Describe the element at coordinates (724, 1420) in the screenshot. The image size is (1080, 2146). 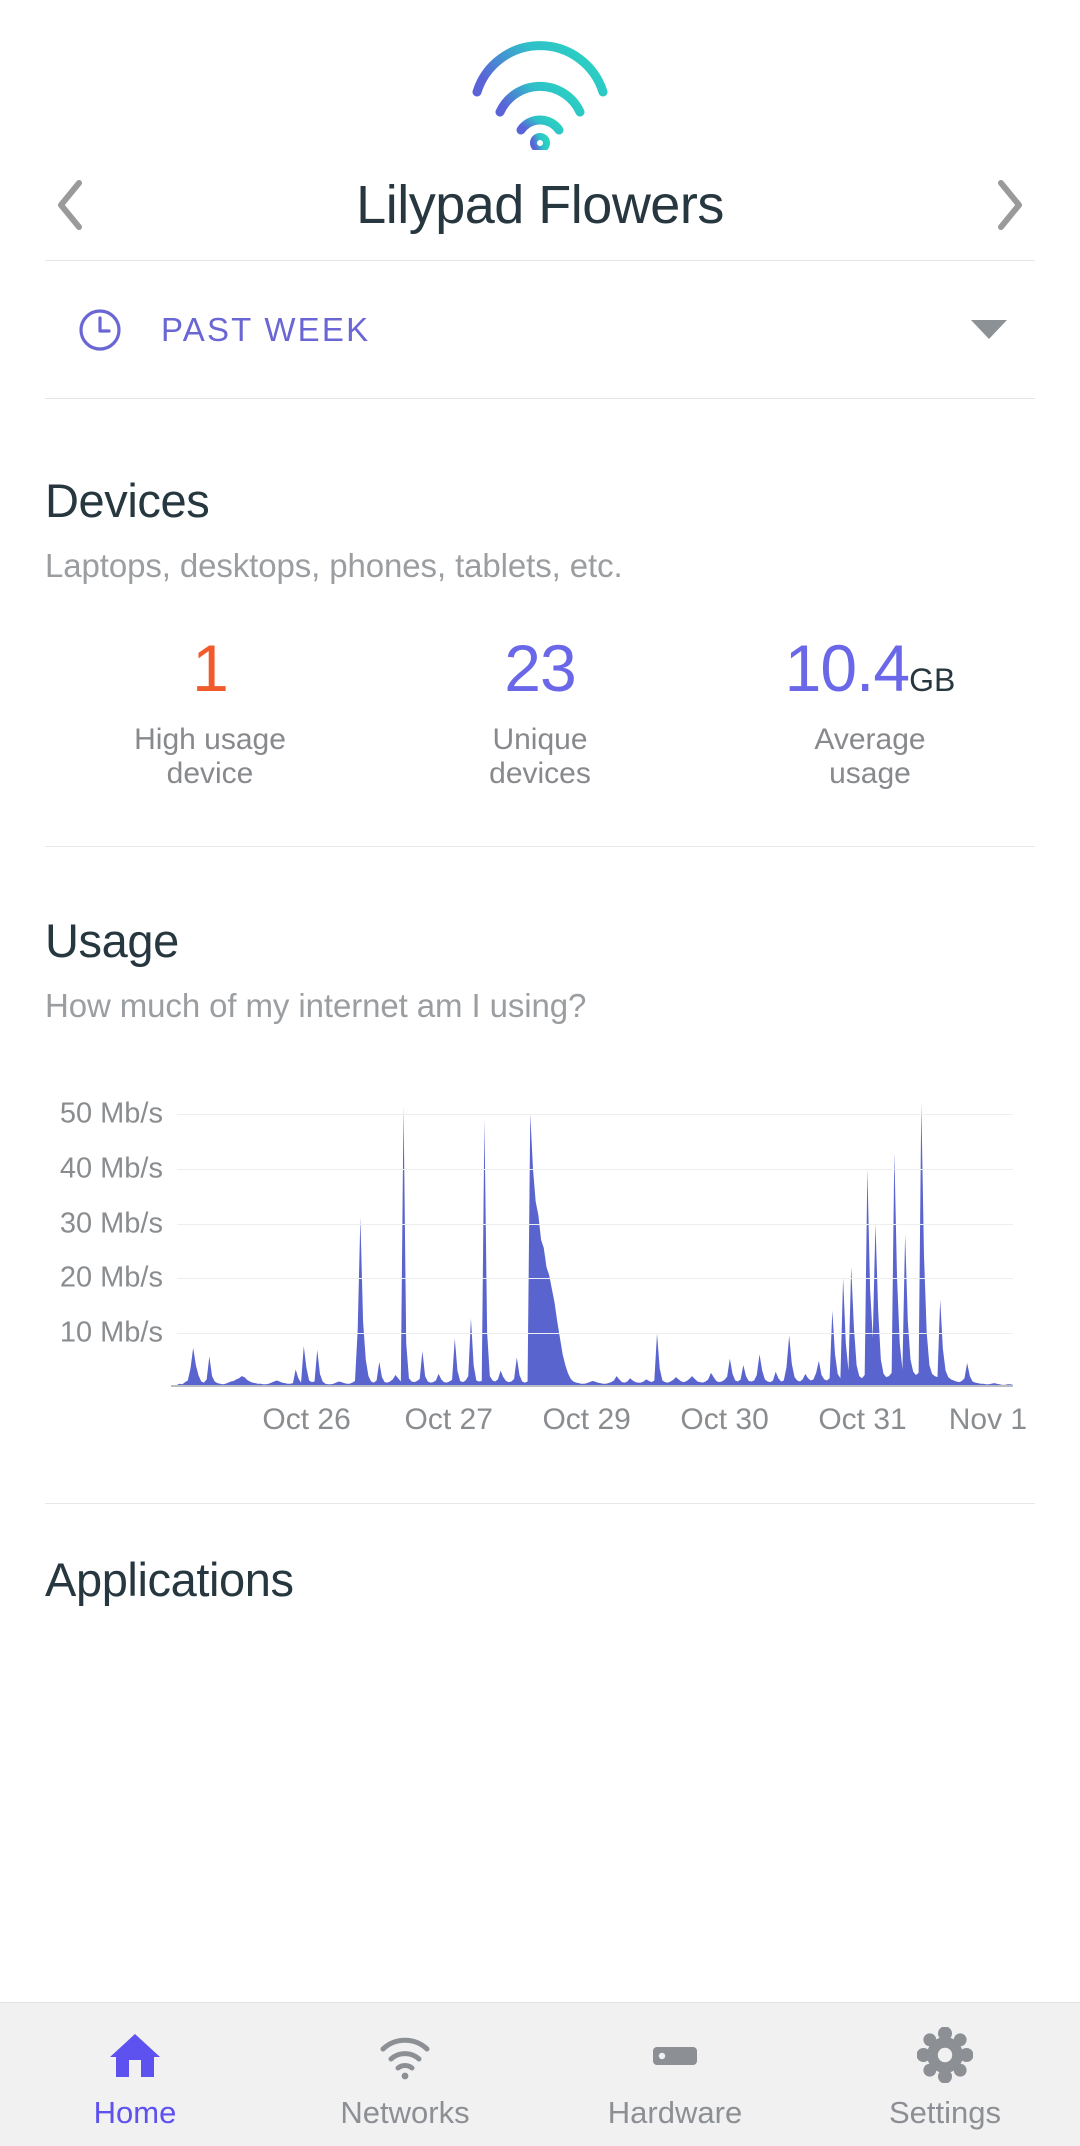
I see `chart-x-tick-label: Oct 30` at that location.